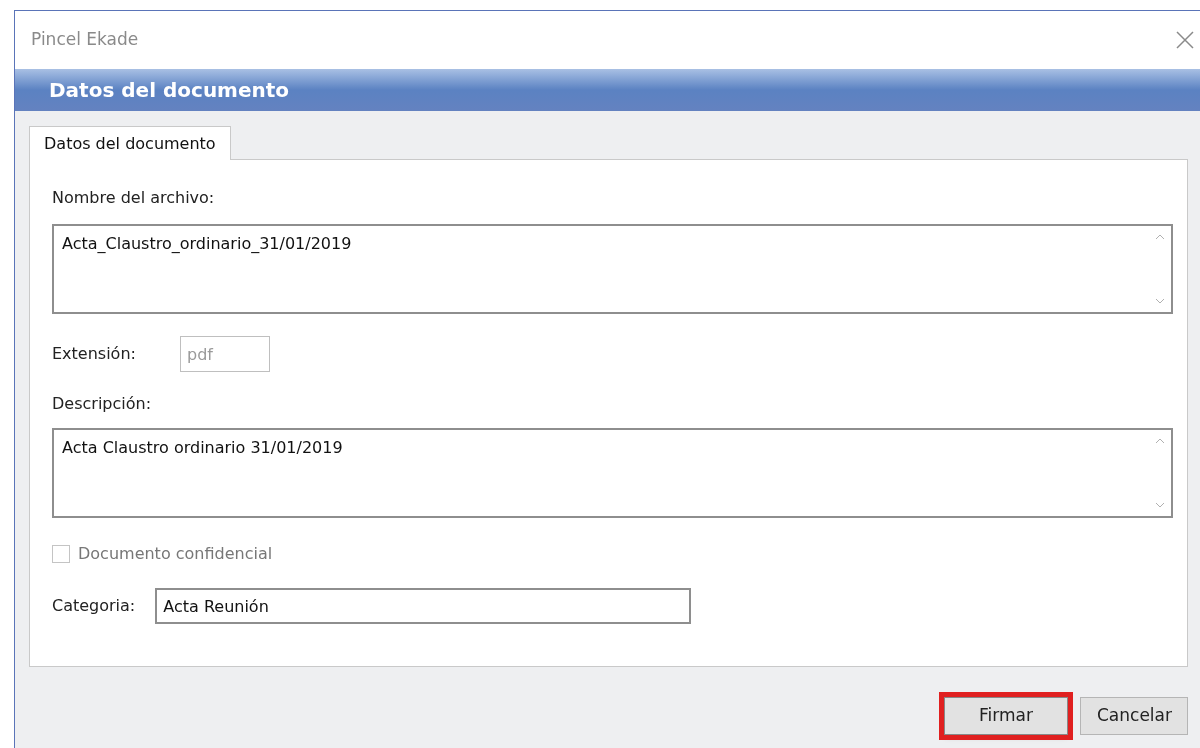  I want to click on field-value: Acta Claustro ordinario 31/01/2019, so click(202, 447).